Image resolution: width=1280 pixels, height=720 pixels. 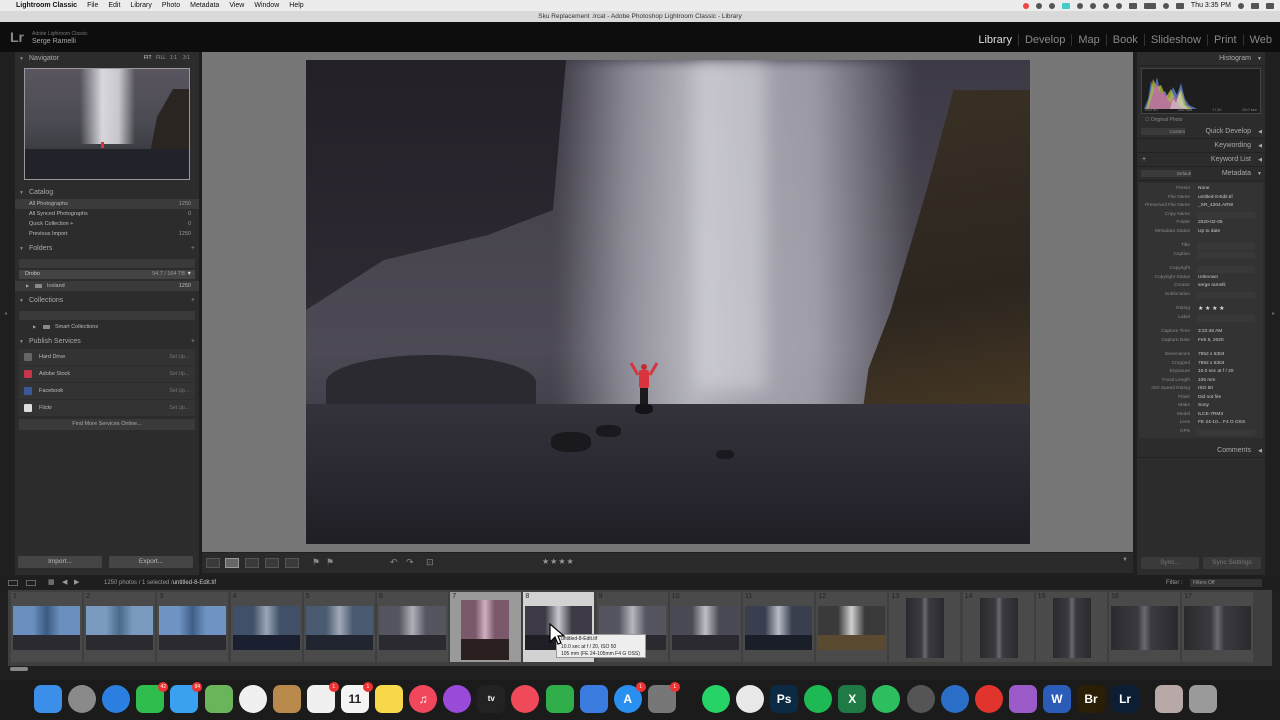 I want to click on metadata-value: ★ ★ ★ ★, so click(x=1211, y=309).